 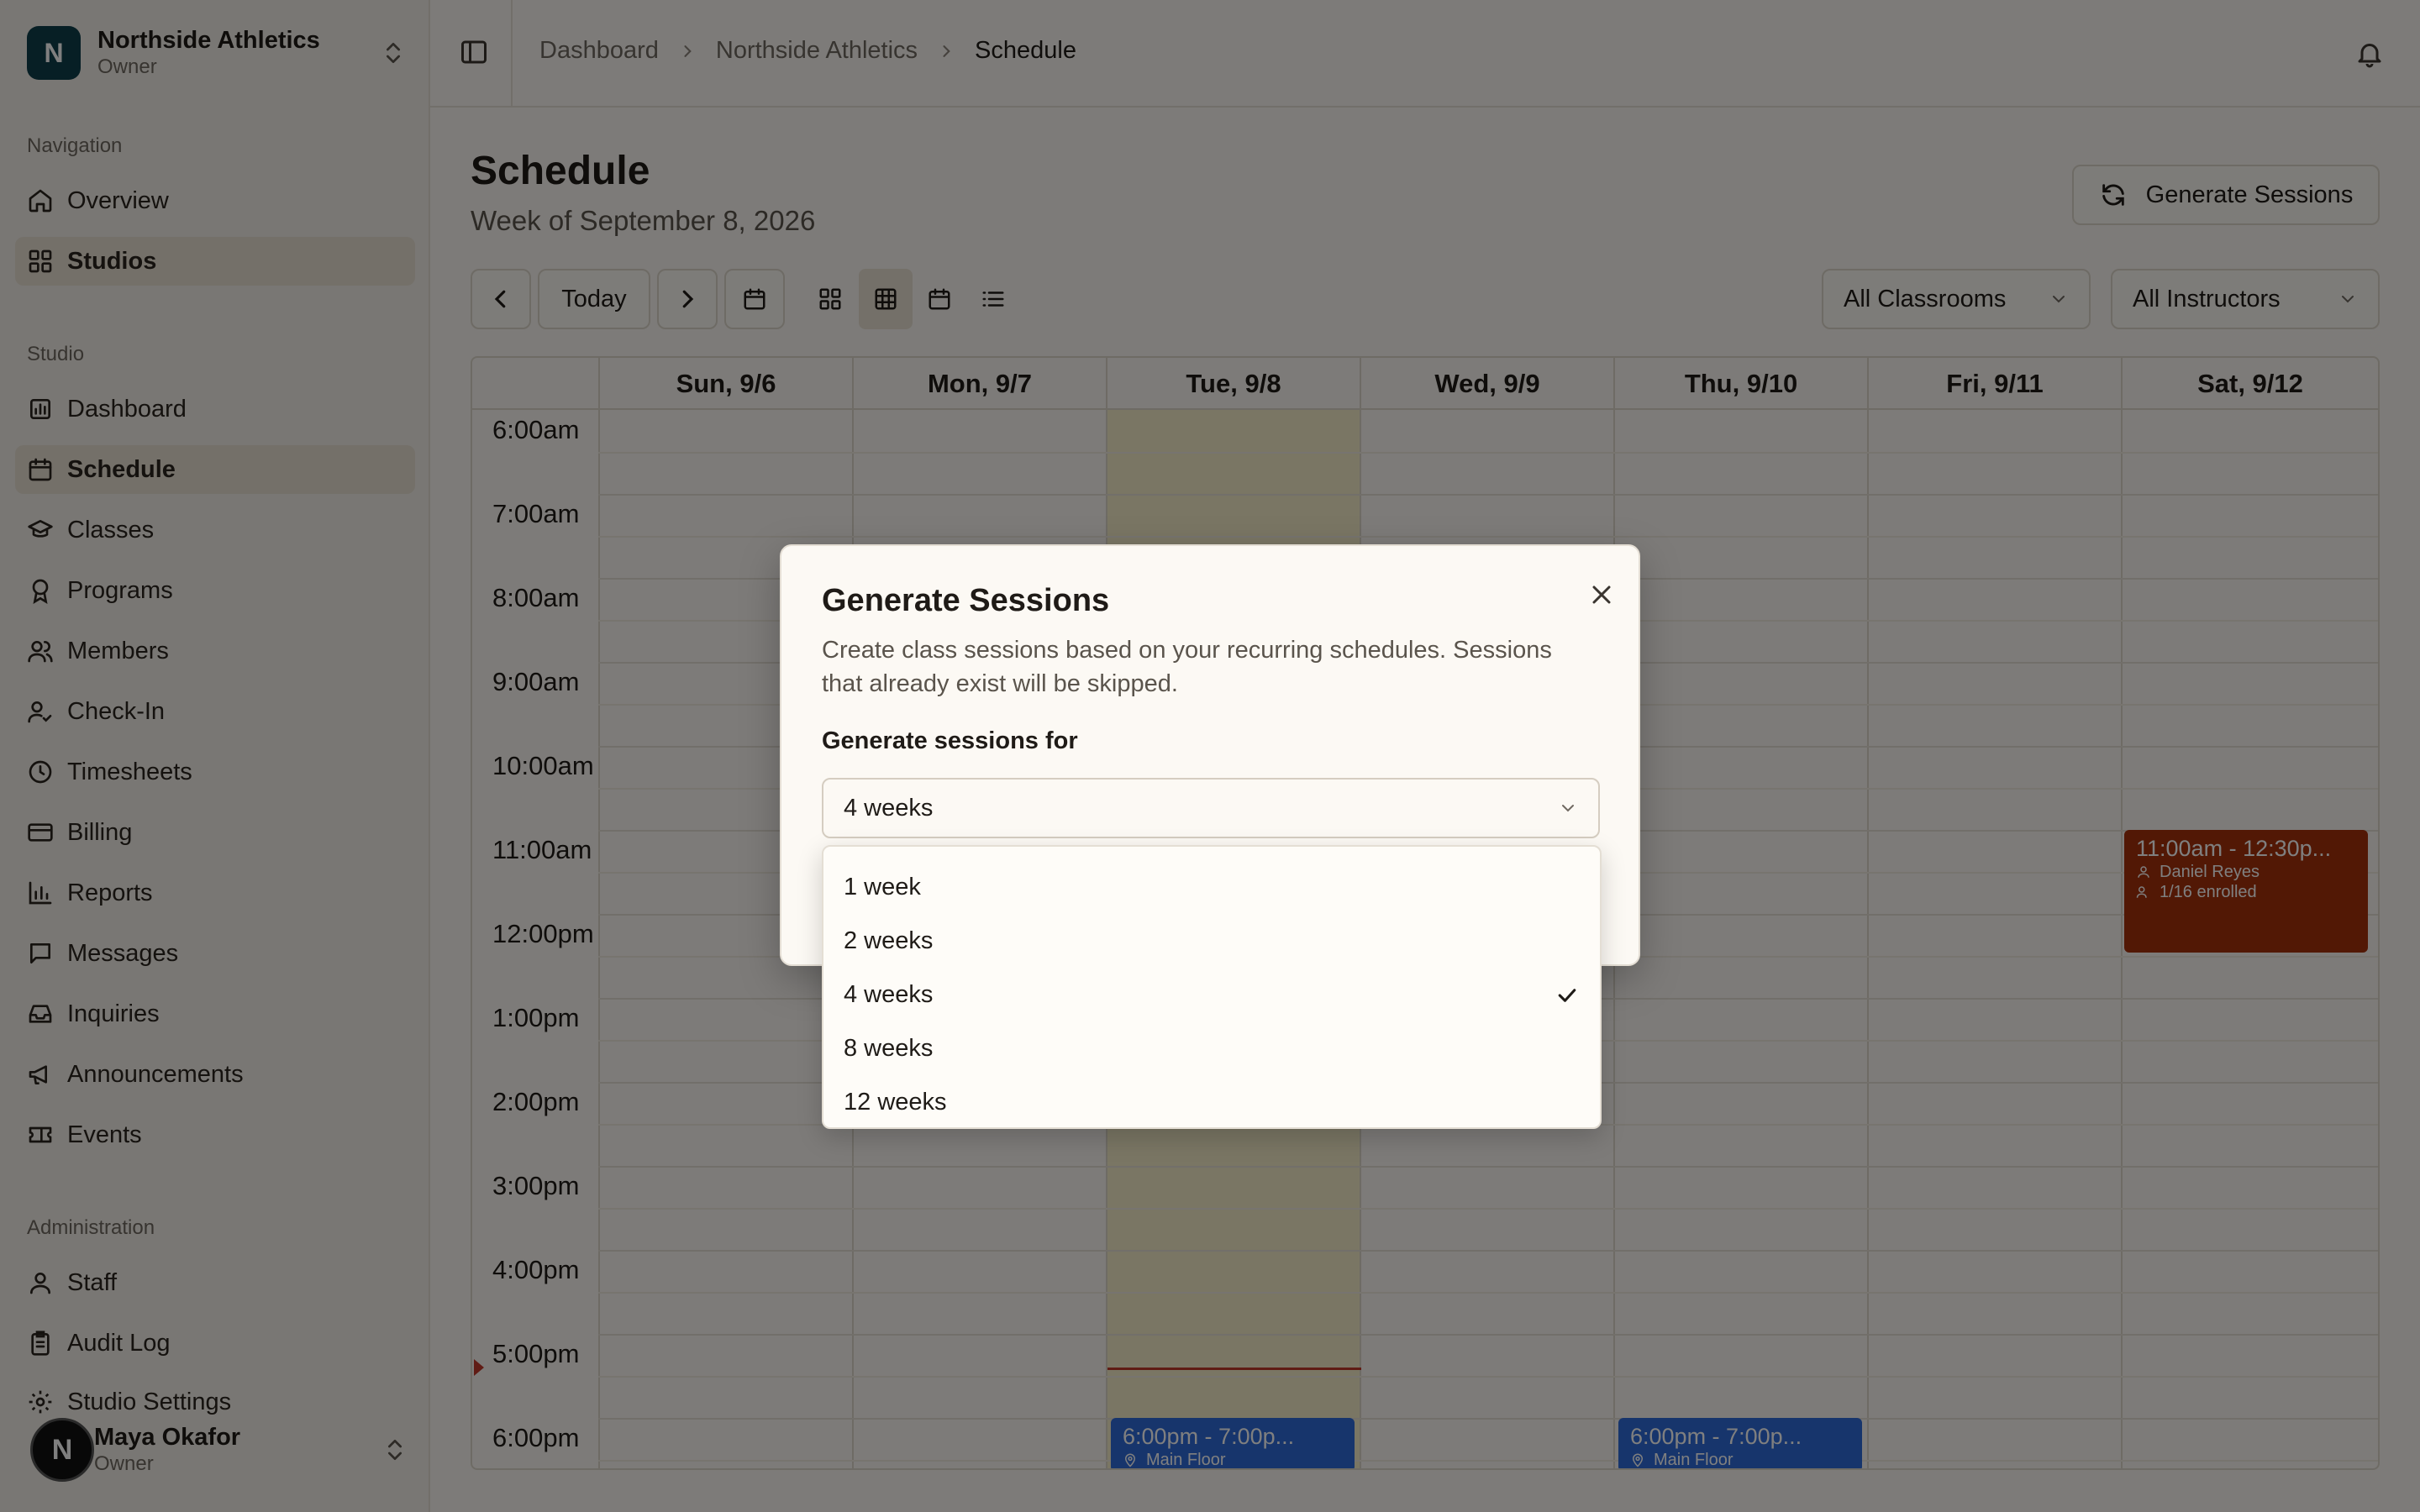 What do you see at coordinates (1567, 995) in the screenshot?
I see `check-icon` at bounding box center [1567, 995].